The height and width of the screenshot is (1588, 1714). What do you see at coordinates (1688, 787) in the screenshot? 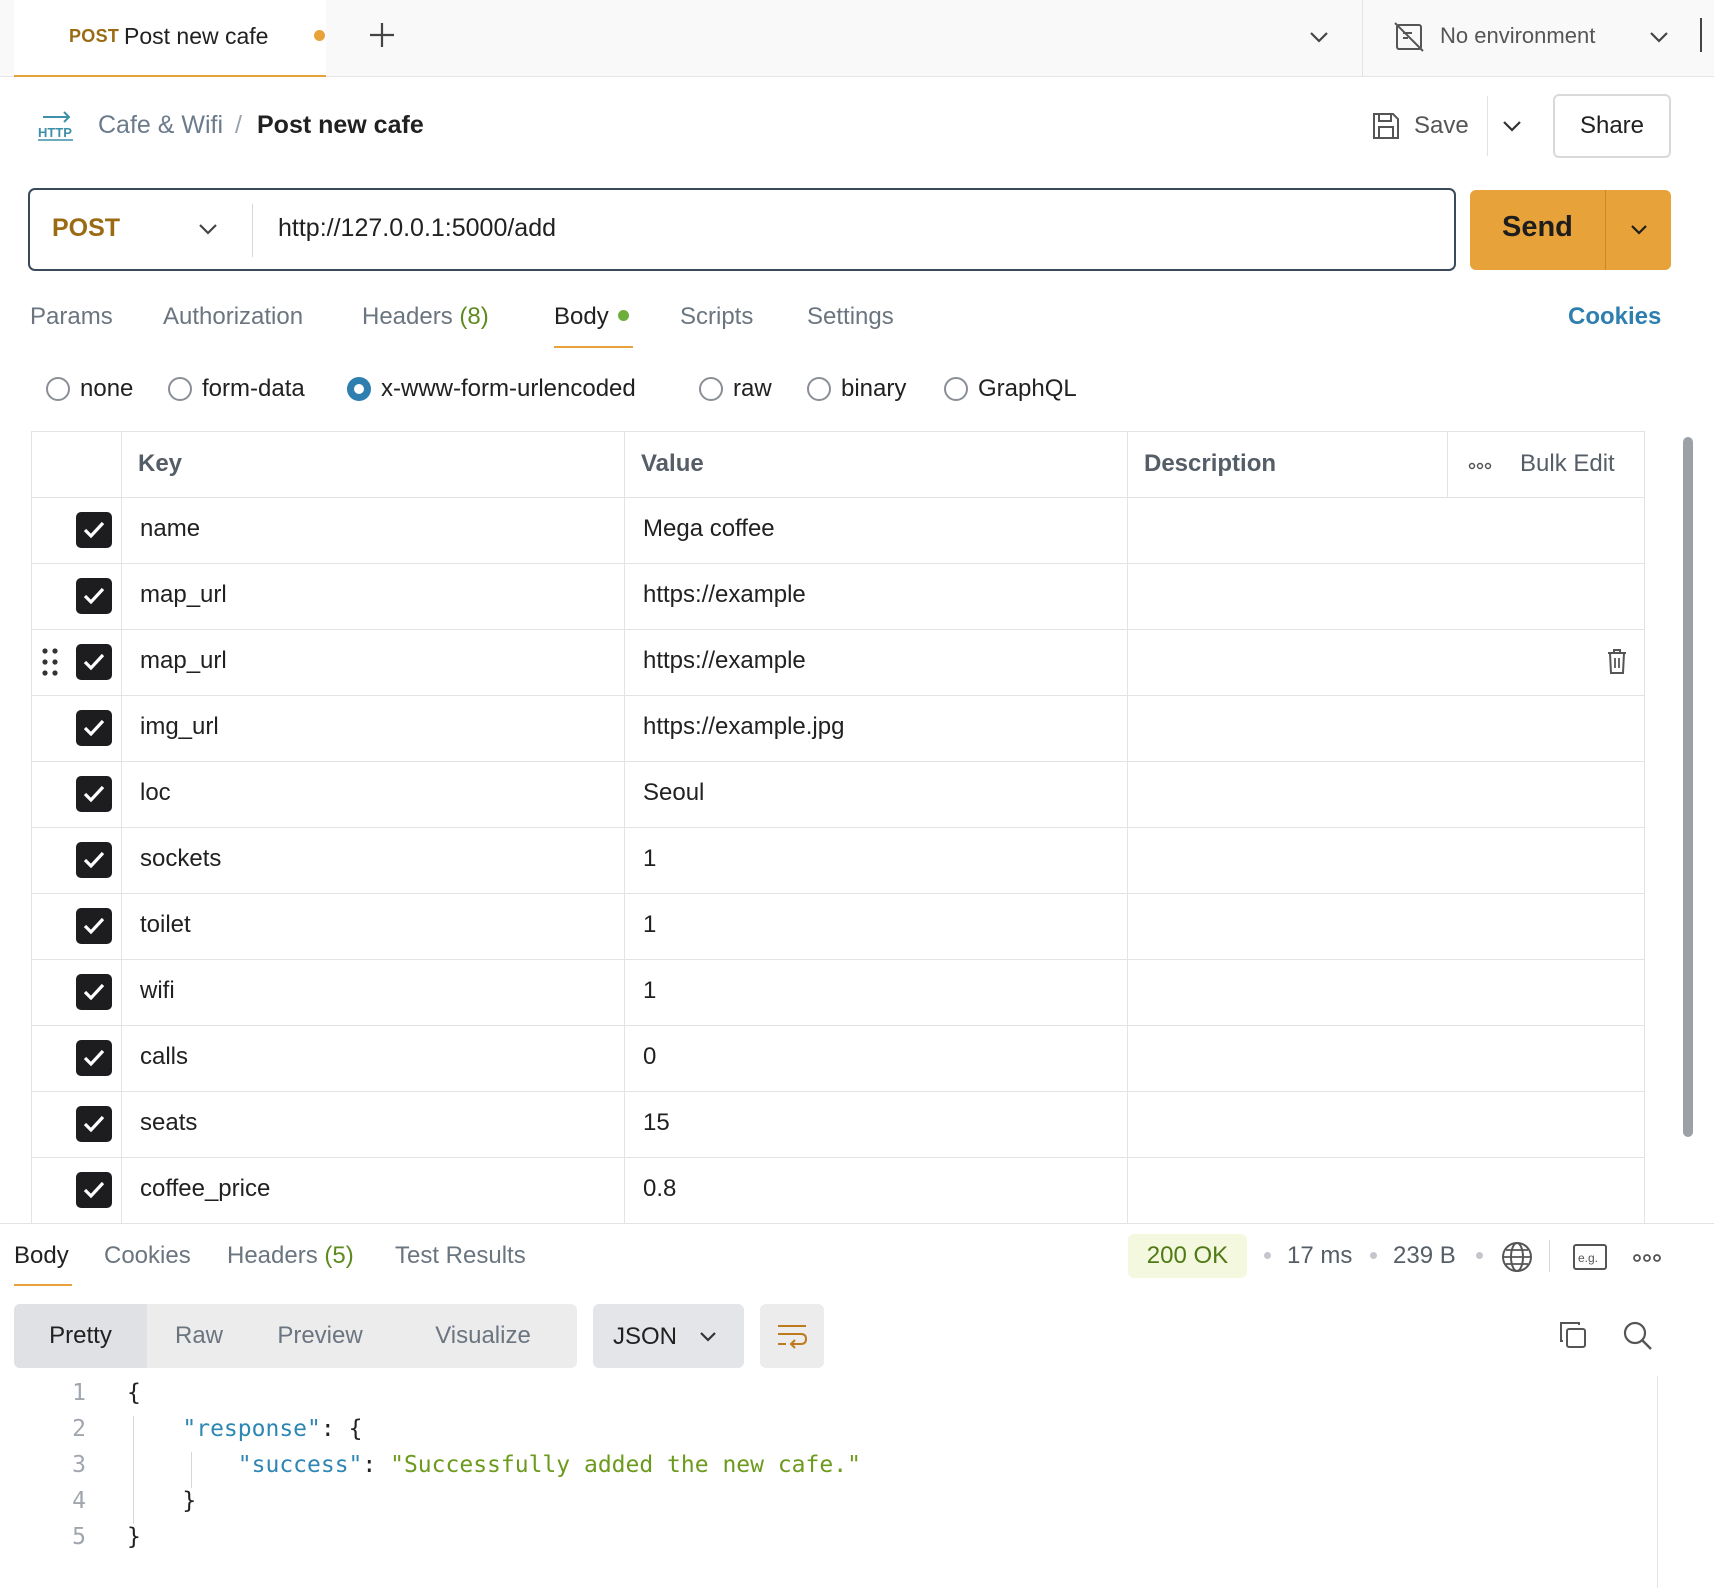
I see `scrollbar` at bounding box center [1688, 787].